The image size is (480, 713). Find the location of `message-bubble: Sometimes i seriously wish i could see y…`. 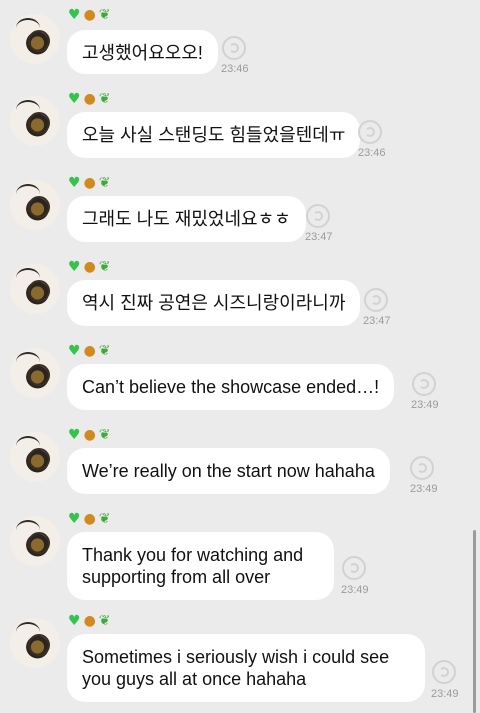

message-bubble: Sometimes i seriously wish i could see y… is located at coordinates (246, 668).